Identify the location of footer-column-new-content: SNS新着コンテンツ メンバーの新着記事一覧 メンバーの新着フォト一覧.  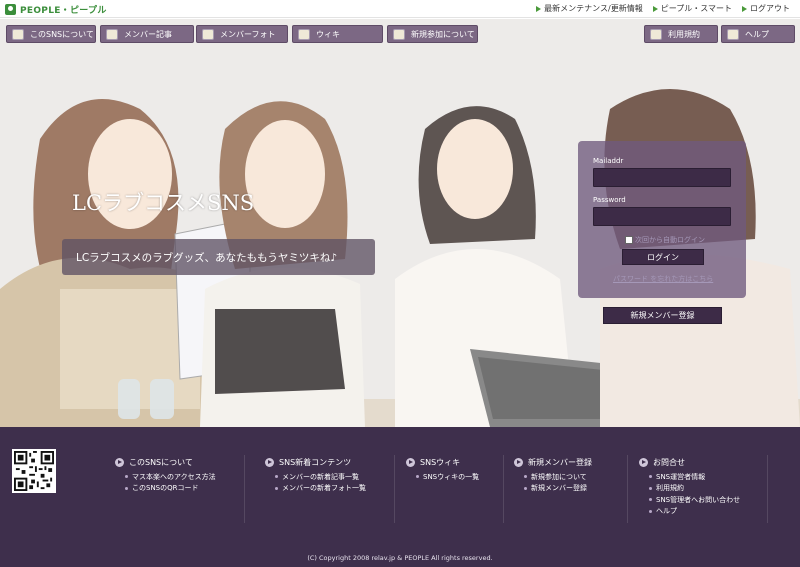
(327, 490).